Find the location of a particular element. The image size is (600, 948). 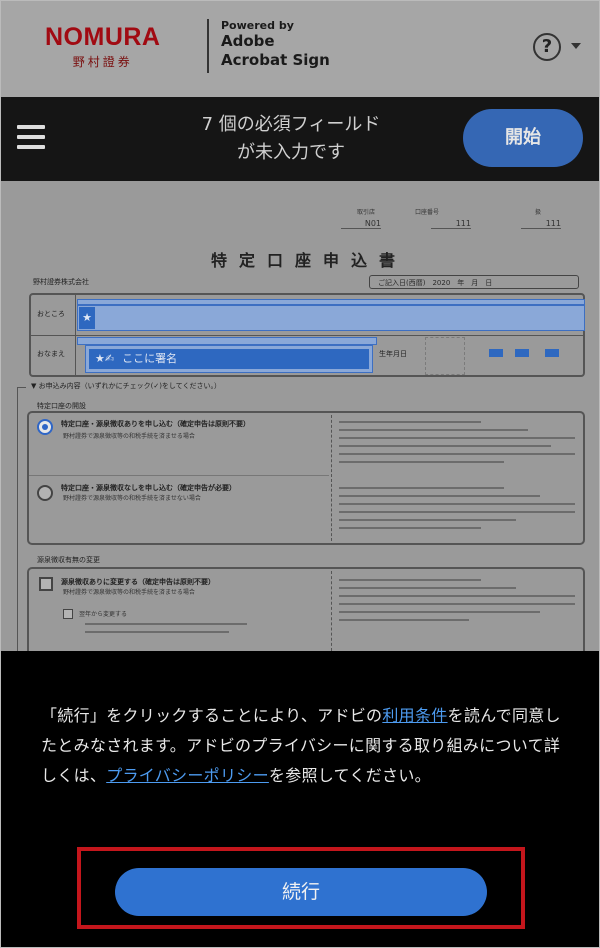

continue-button: 続行 is located at coordinates (301, 892).